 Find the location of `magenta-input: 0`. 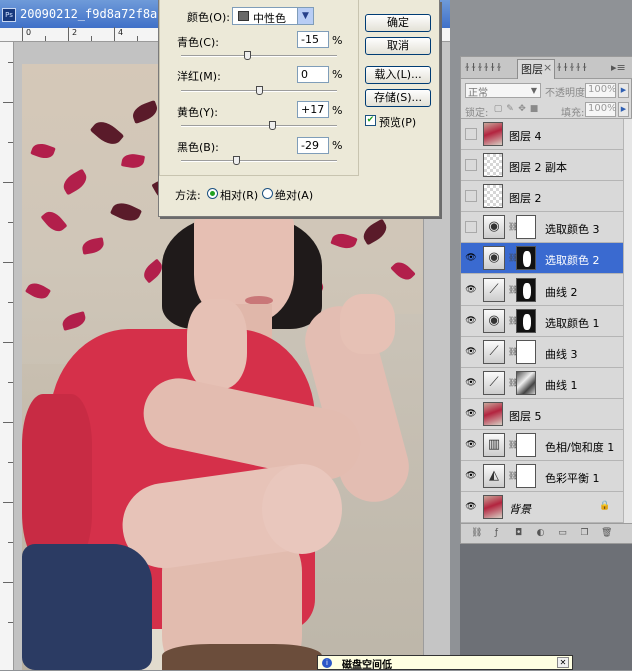

magenta-input: 0 is located at coordinates (313, 74).